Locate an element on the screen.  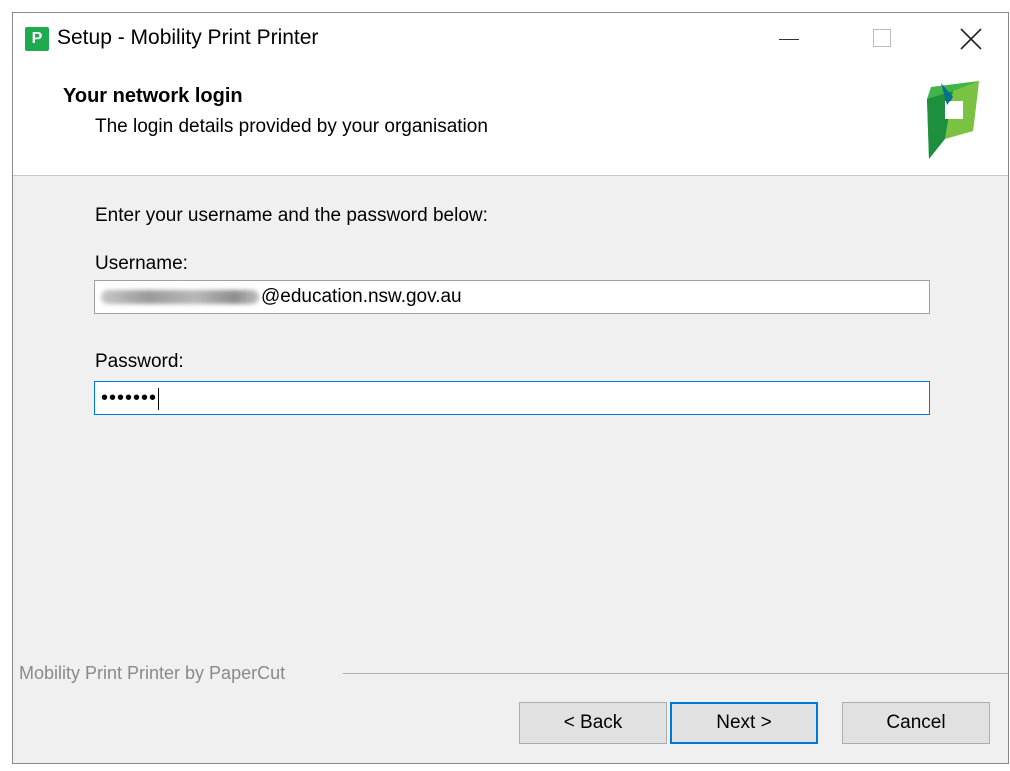
papercut-logo-icon is located at coordinates (953, 119).